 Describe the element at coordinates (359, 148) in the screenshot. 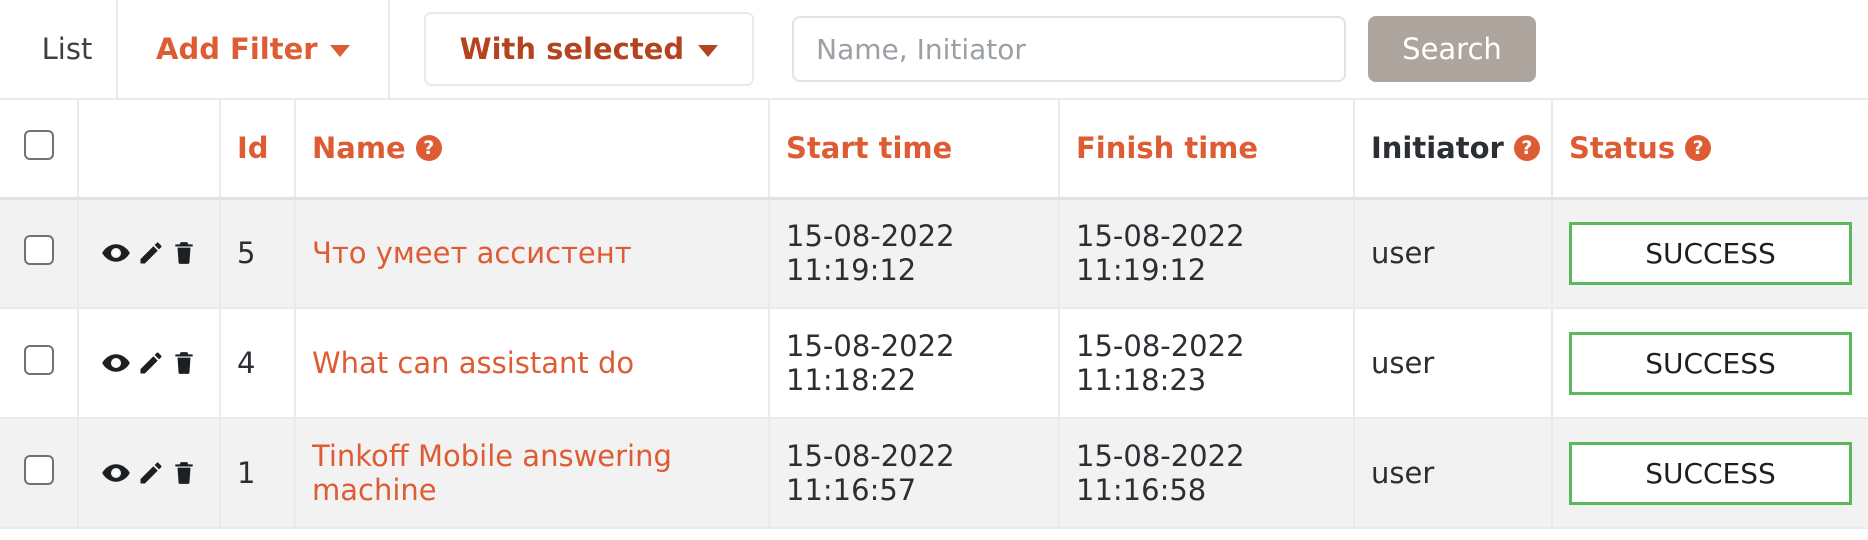

I see `header-name-label: Name` at that location.